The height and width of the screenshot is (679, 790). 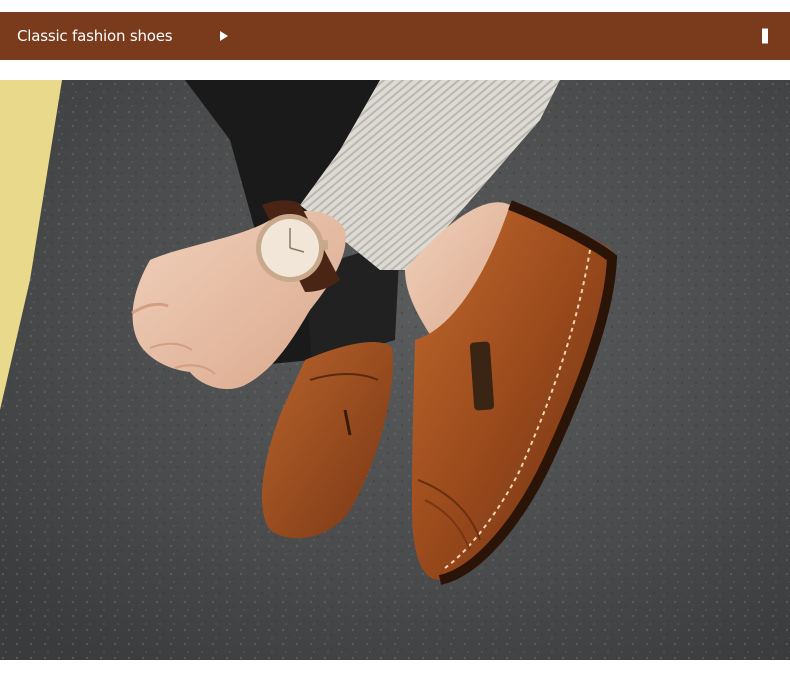 I want to click on header-banner: Classic fashion shoes, so click(x=395, y=36).